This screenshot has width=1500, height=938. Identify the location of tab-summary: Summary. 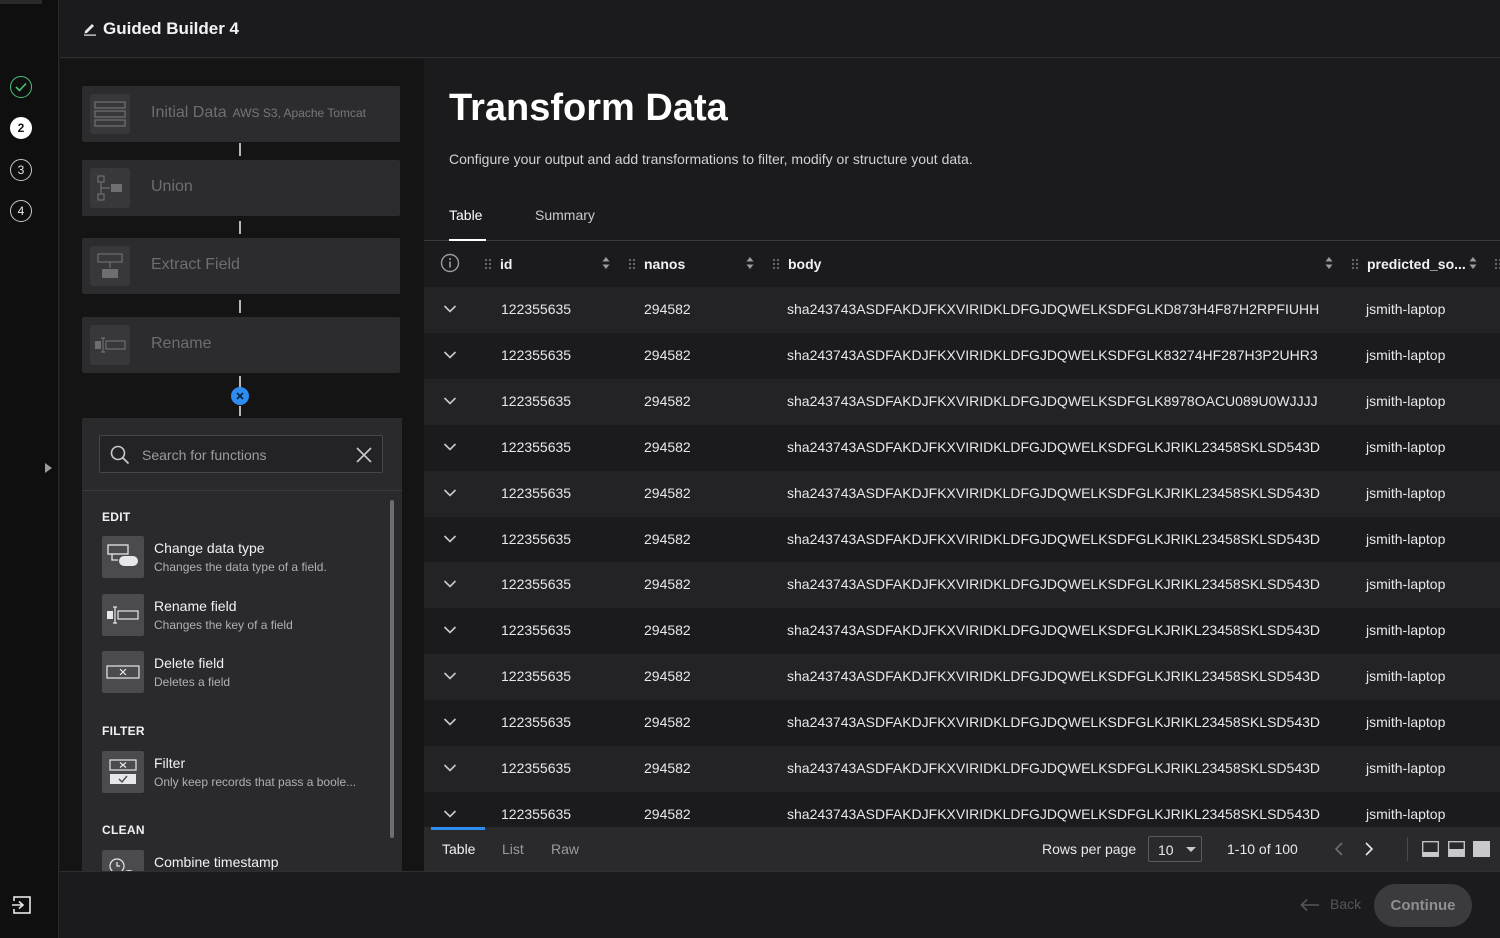
(565, 215).